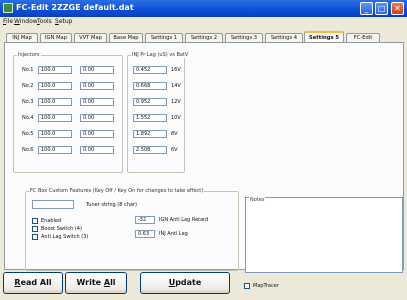  I want to click on tab-inj-map: INJ Map, so click(22, 37).